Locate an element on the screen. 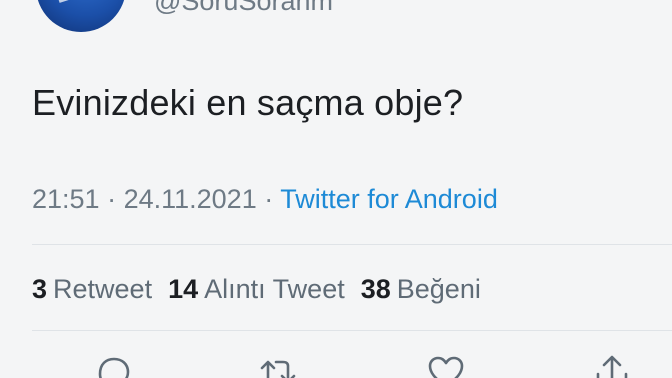  retweet-count-value: 3 is located at coordinates (40, 289).